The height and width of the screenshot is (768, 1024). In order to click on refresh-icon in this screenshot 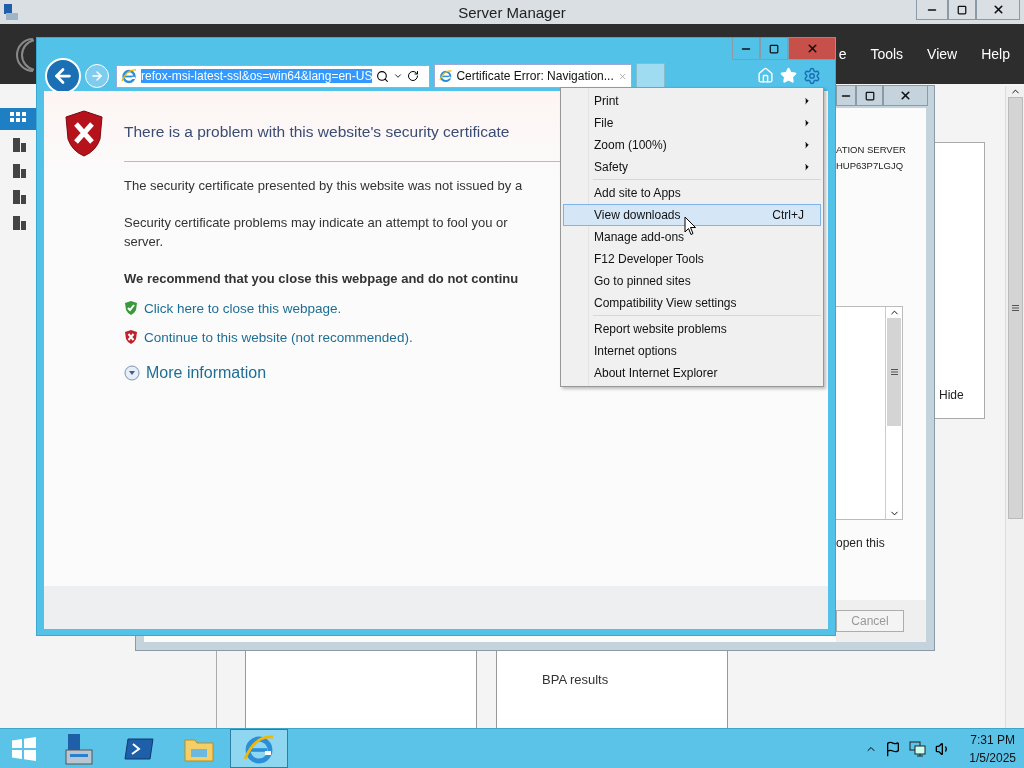, I will do `click(413, 76)`.